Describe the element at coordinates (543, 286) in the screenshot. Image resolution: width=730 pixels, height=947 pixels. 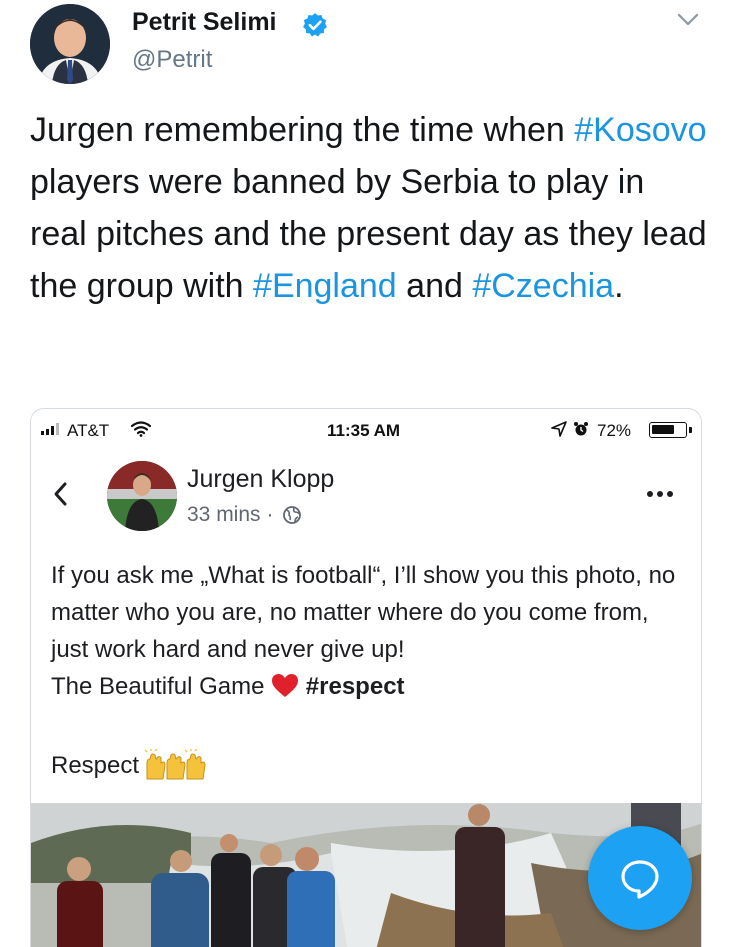
I see `tweet-hashtag: #Czechia` at that location.